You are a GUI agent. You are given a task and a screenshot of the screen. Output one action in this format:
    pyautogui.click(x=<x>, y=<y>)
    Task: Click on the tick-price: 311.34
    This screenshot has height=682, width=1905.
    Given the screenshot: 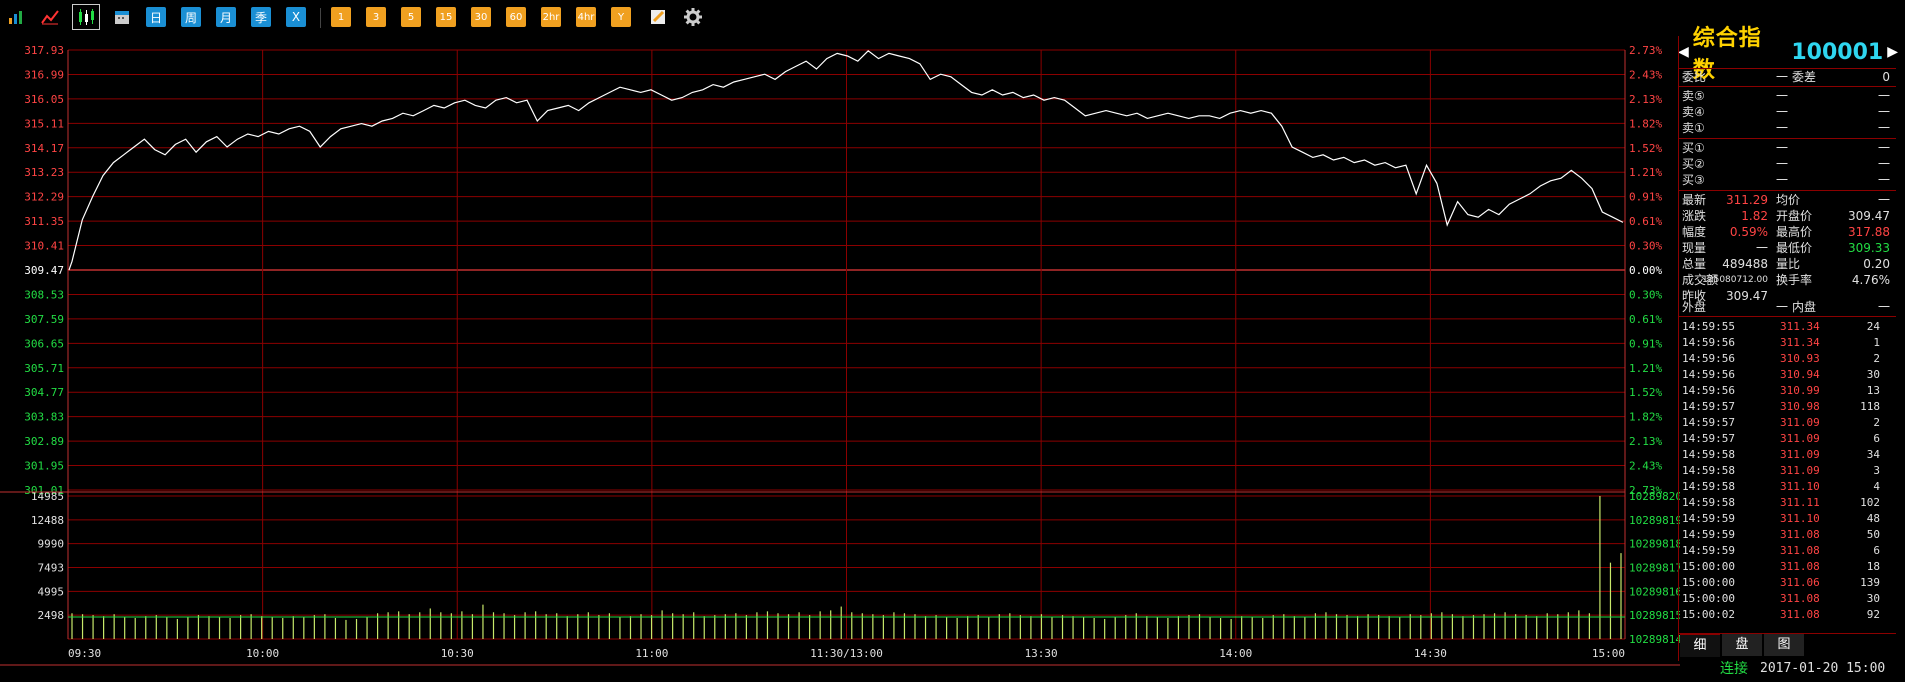 What is the action you would take?
    pyautogui.click(x=1800, y=326)
    